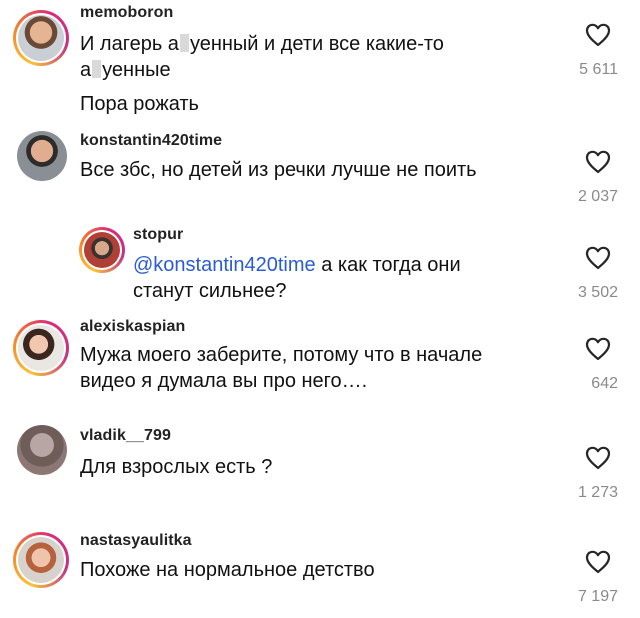 This screenshot has width=640, height=618. I want to click on comment-username: stopur, so click(158, 235).